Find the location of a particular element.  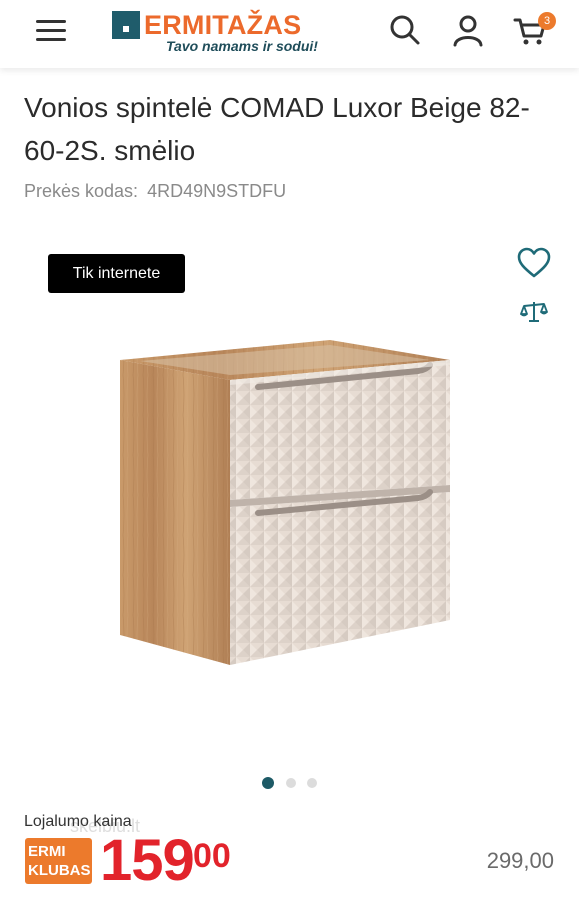

heart-icon is located at coordinates (534, 263).